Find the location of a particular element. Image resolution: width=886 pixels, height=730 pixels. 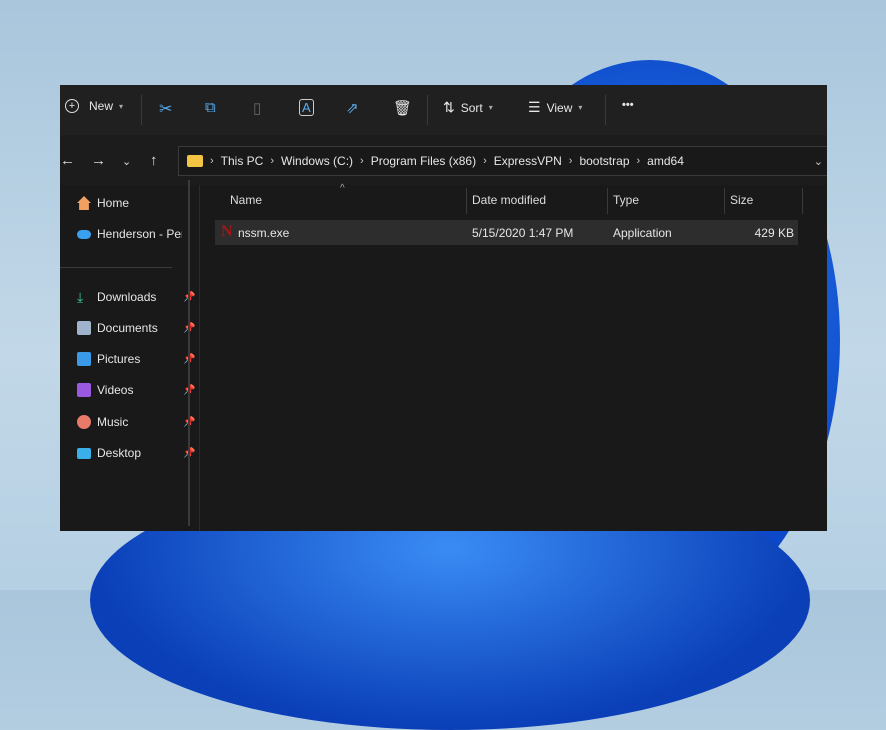

home-icon is located at coordinates (84, 203).